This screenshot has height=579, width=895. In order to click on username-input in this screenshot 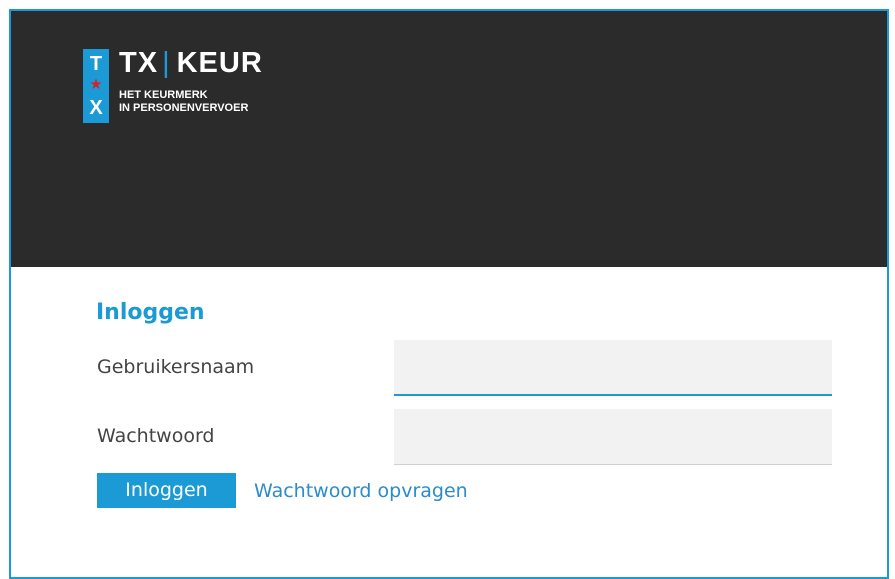, I will do `click(613, 368)`.